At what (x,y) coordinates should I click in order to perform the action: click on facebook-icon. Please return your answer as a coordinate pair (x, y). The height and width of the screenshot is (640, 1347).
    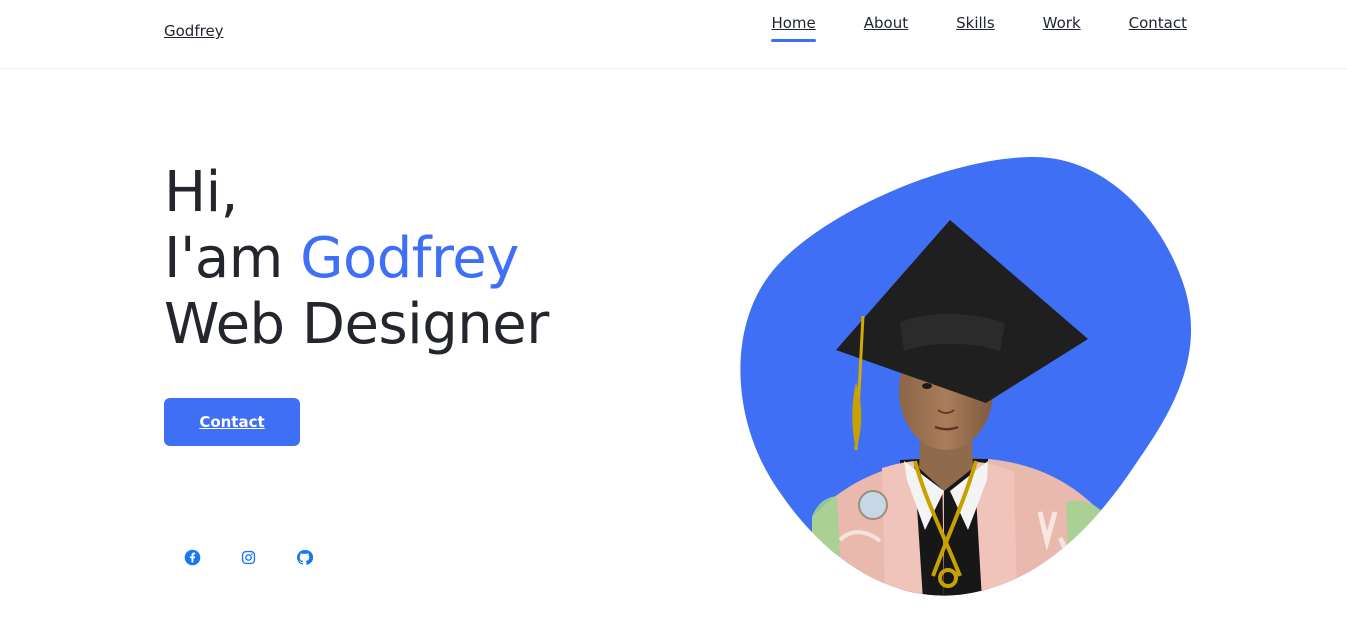
    Looking at the image, I should click on (192, 557).